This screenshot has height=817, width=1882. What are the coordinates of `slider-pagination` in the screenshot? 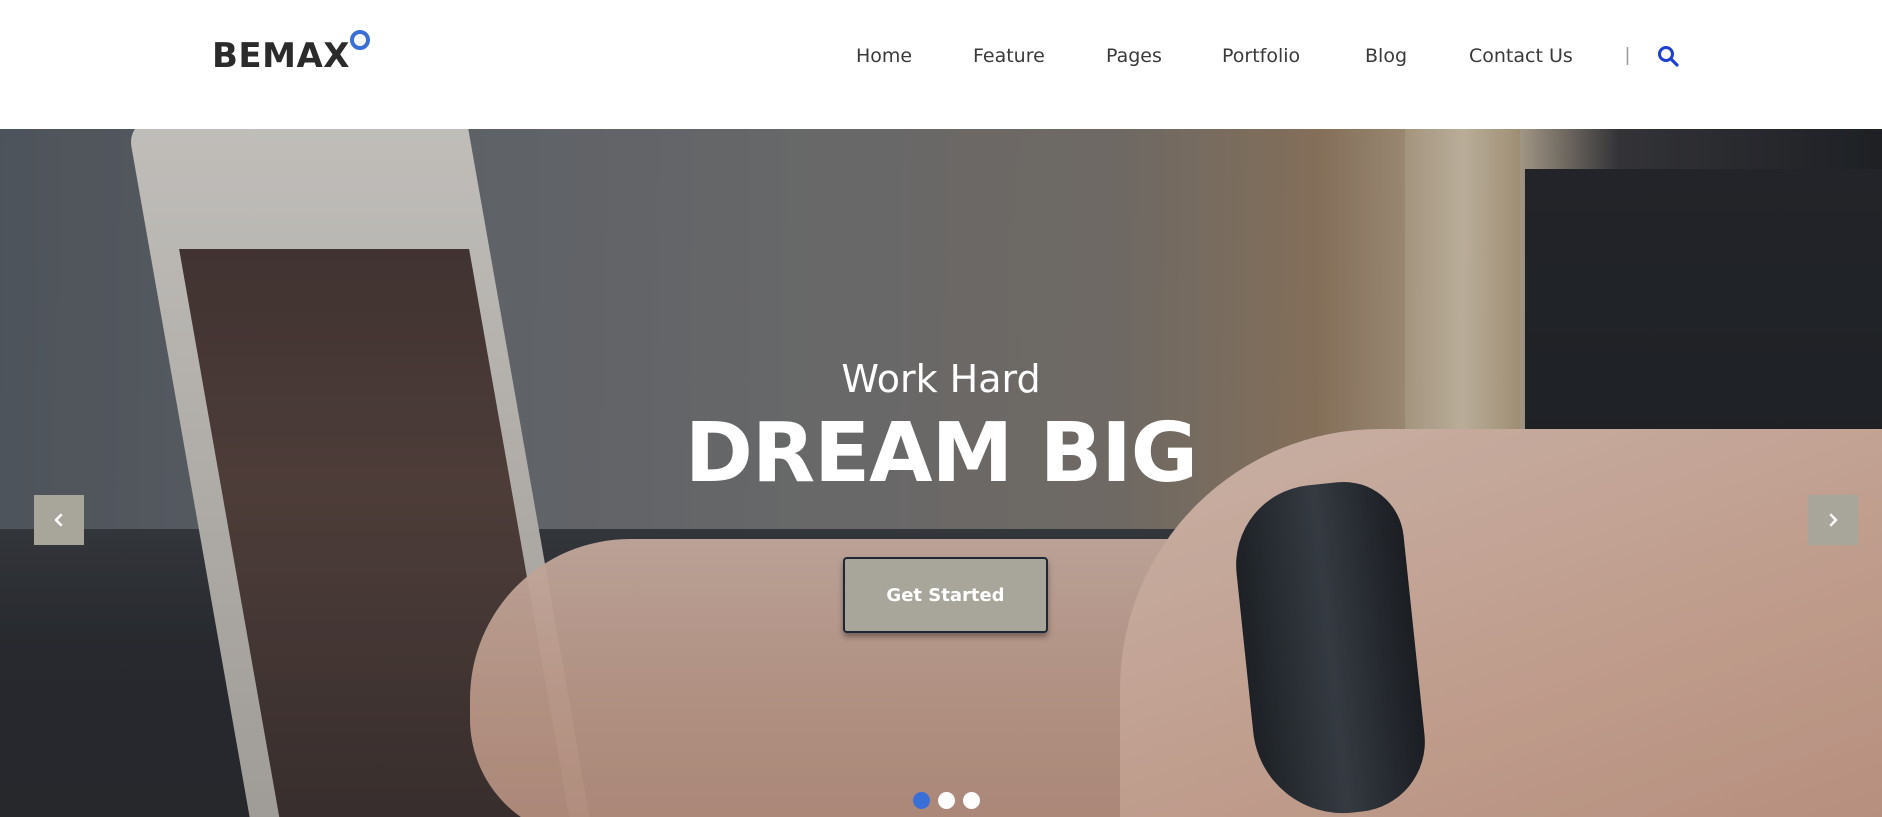 It's located at (946, 800).